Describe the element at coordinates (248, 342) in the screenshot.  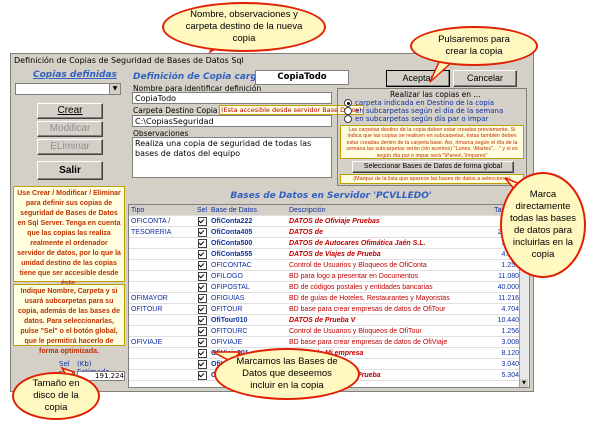
I see `row-db: OFIVIAJE` at that location.